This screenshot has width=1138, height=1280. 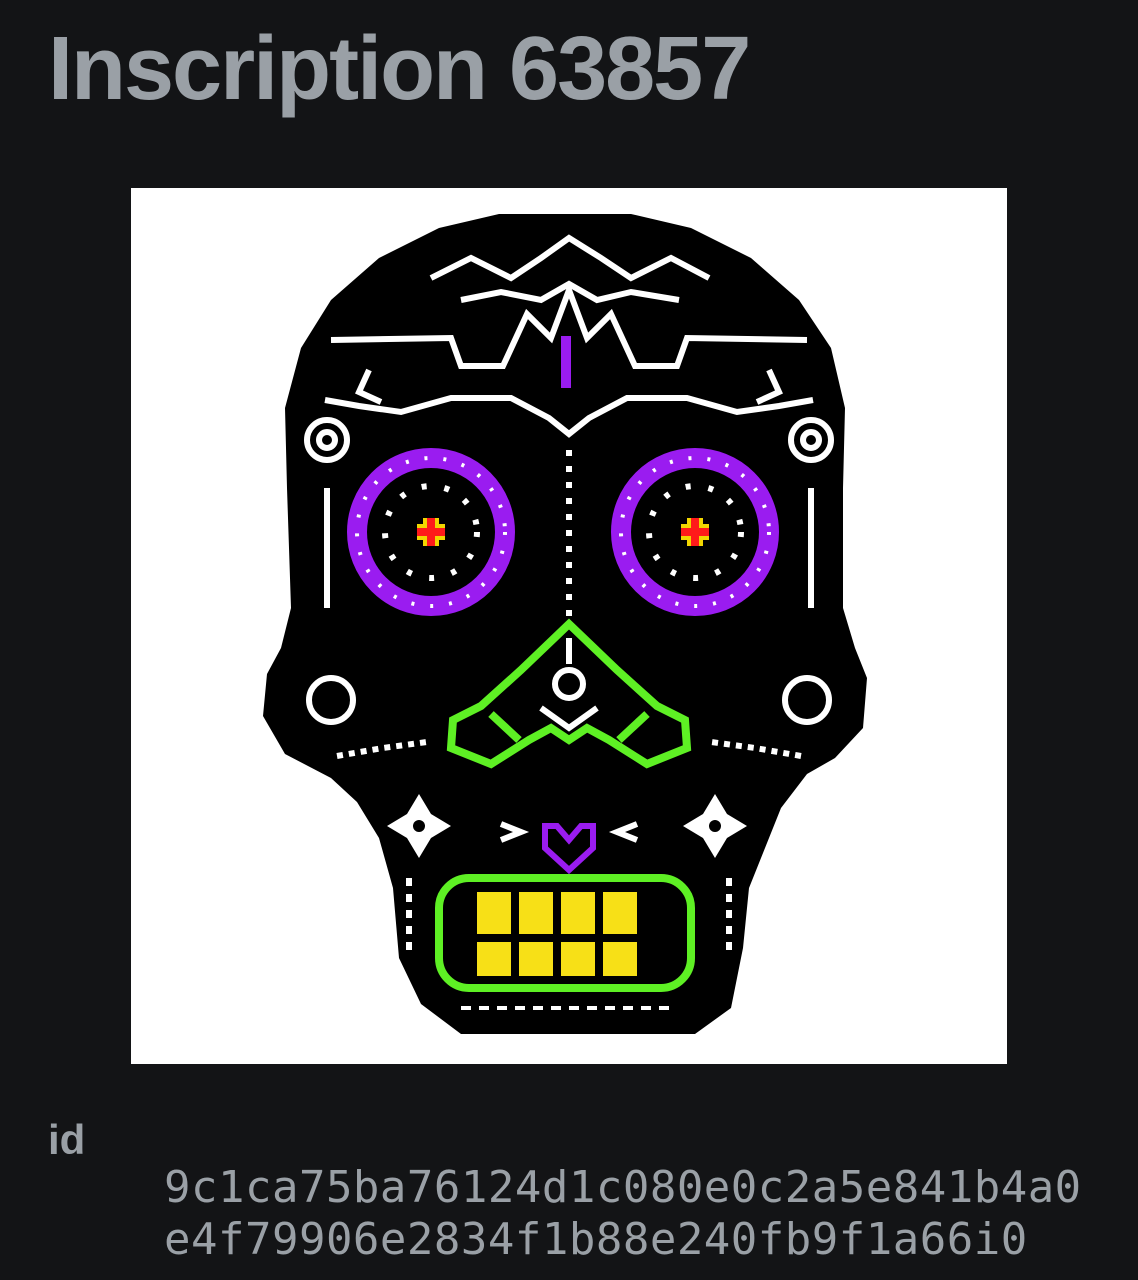 I want to click on page-title: Inscription 63857, so click(x=399, y=69).